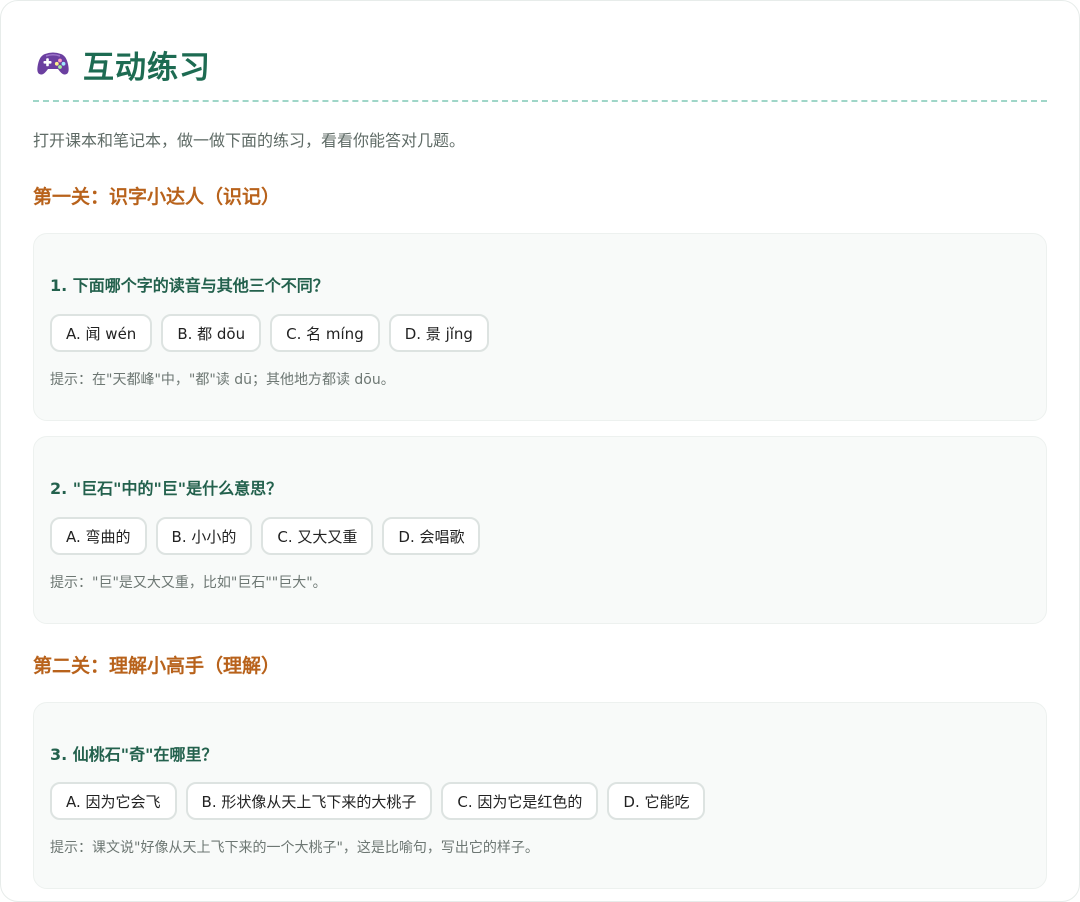  Describe the element at coordinates (438, 333) in the screenshot. I see `option-d-button: D. 景 jǐng` at that location.